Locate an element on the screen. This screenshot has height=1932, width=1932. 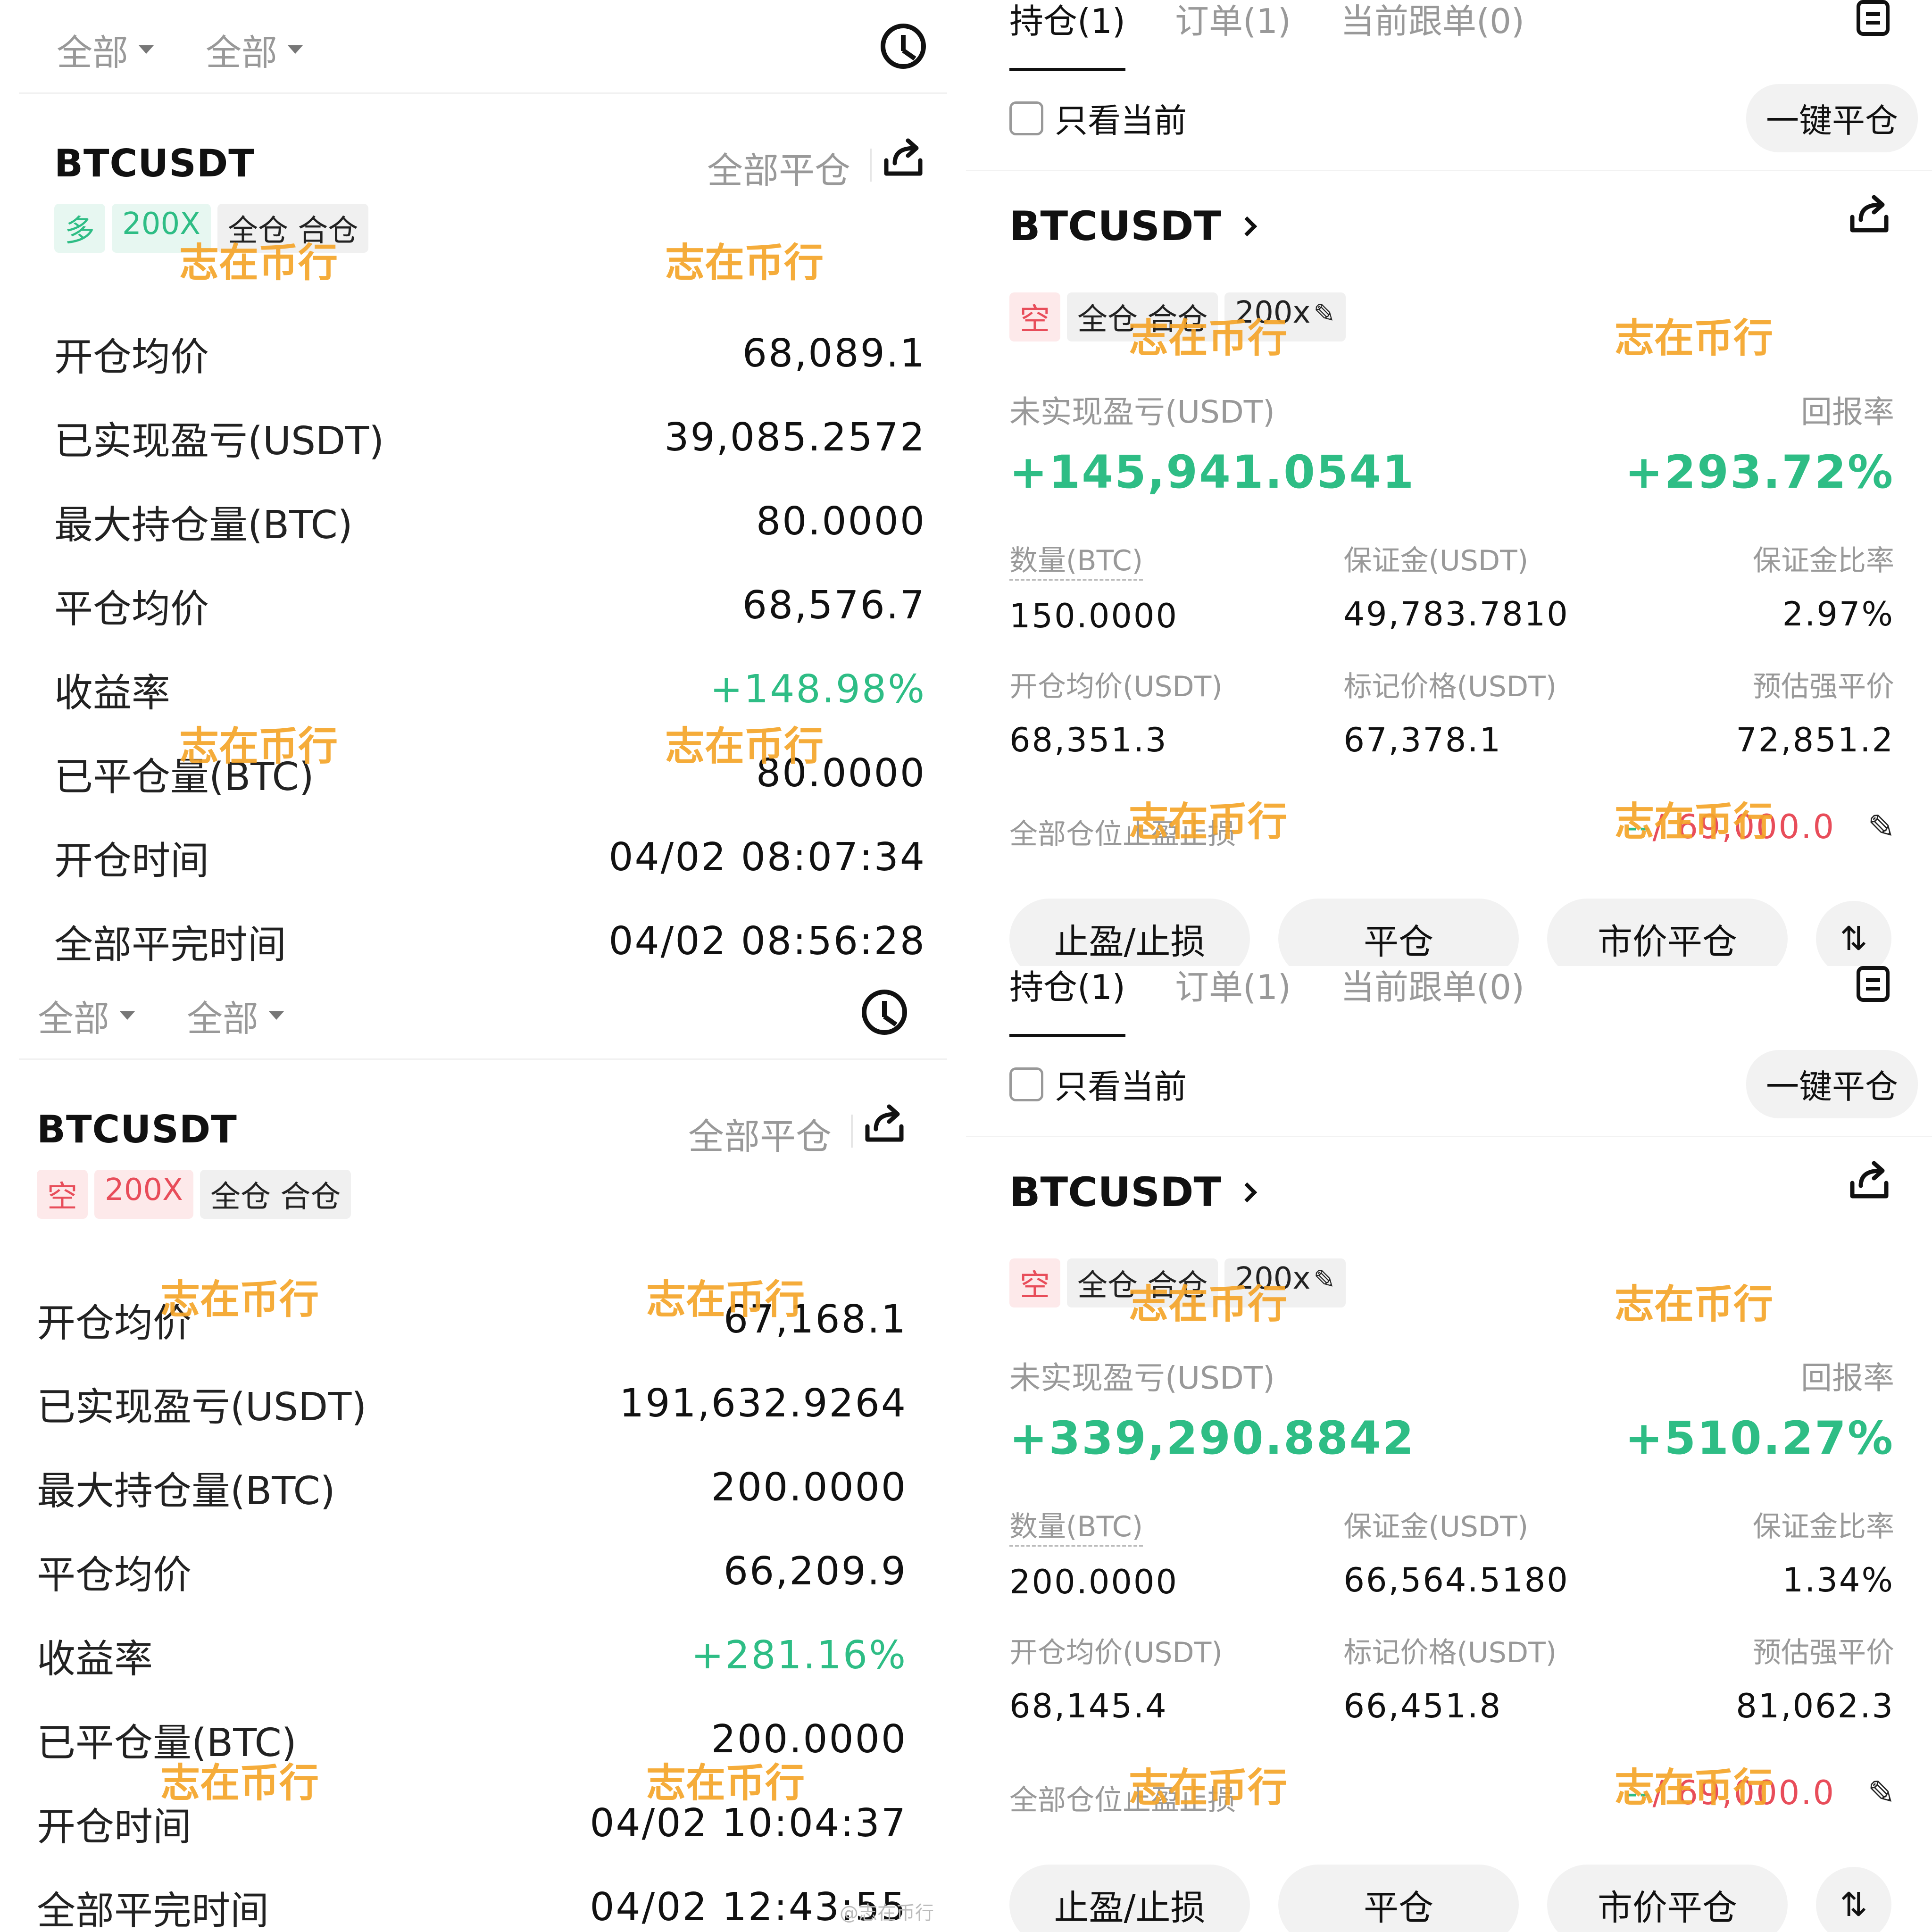
detail-row: 已实现盈亏(USDT) 191,632.9264 is located at coordinates (472, 1405).